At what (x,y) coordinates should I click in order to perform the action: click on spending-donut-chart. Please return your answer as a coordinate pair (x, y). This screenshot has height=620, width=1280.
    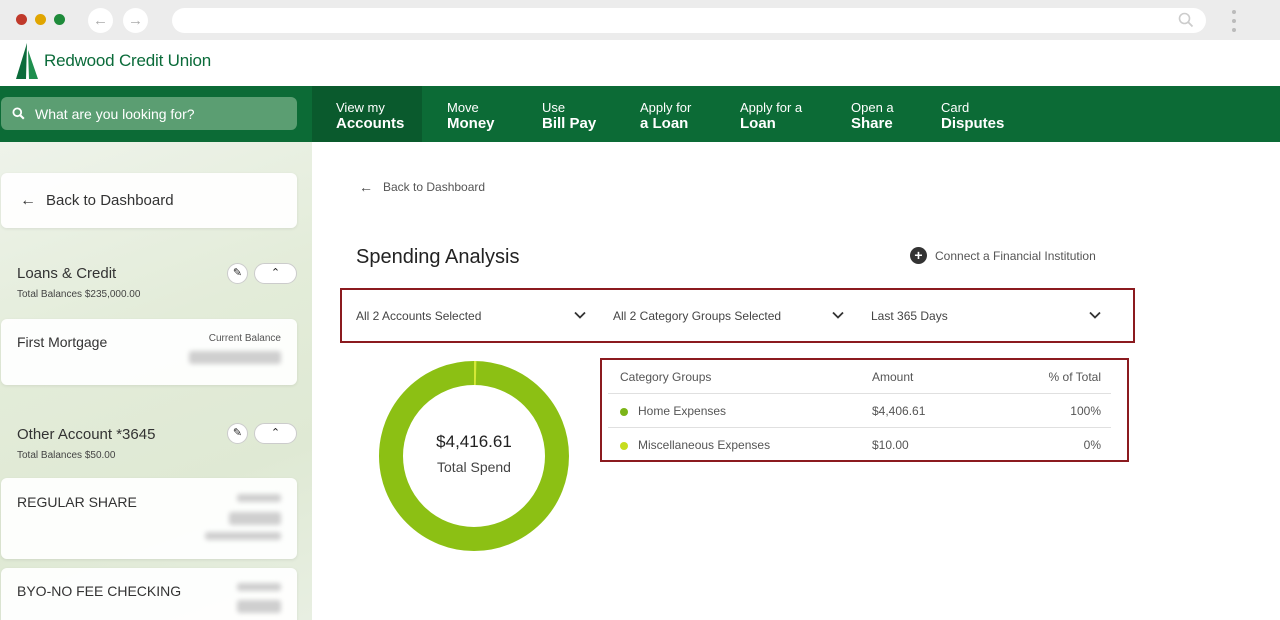
    Looking at the image, I should click on (474, 456).